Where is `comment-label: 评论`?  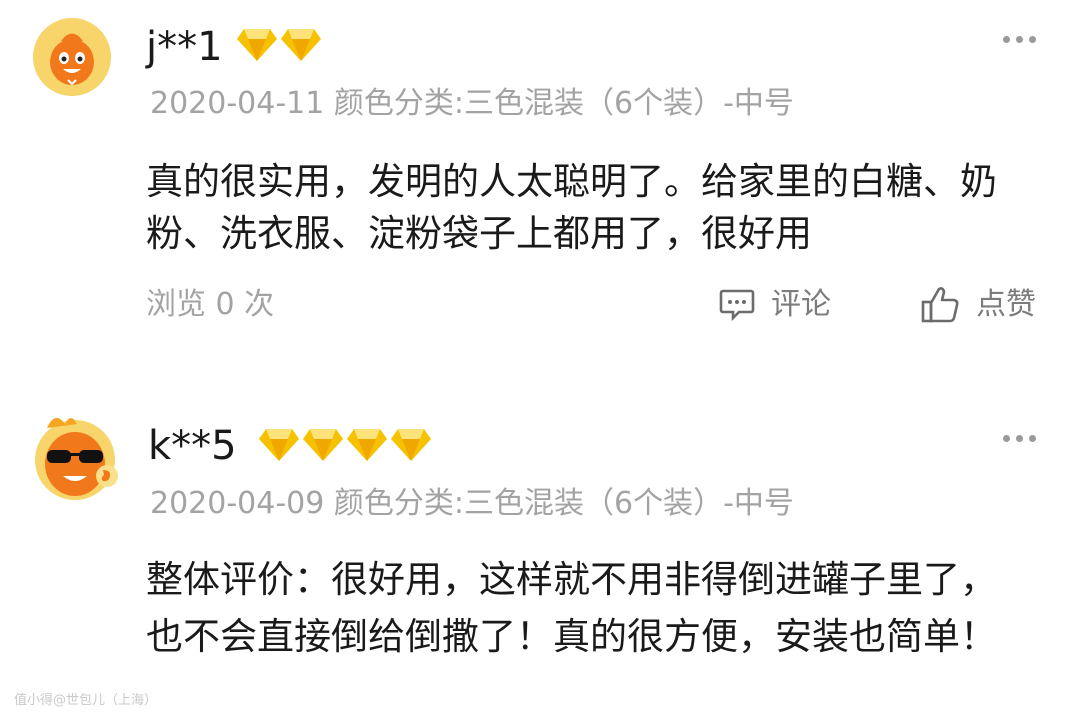 comment-label: 评论 is located at coordinates (801, 304).